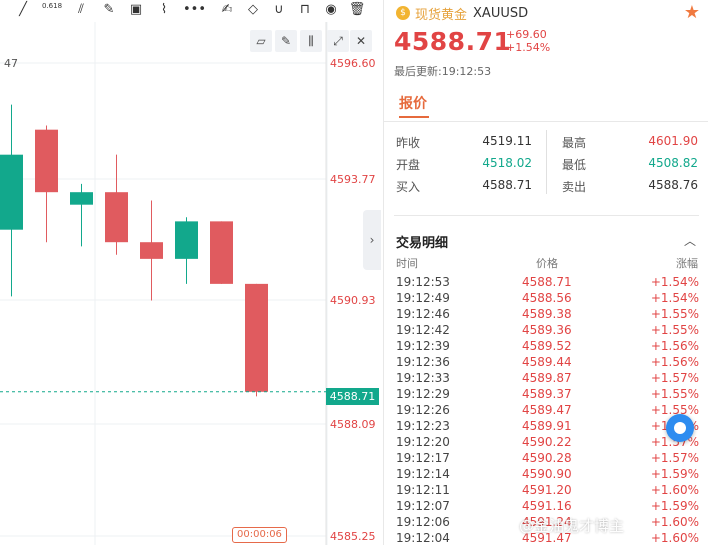 The width and height of the screenshot is (708, 545). I want to click on trade-price: 4590.28, so click(547, 458).